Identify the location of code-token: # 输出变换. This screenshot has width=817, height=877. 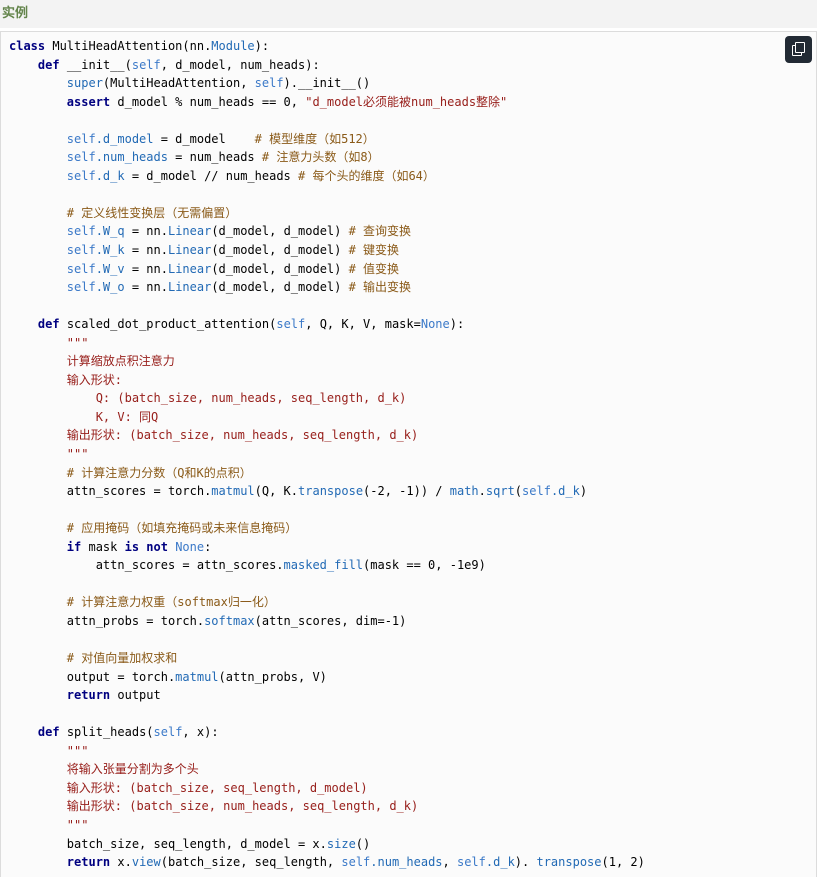
(380, 287).